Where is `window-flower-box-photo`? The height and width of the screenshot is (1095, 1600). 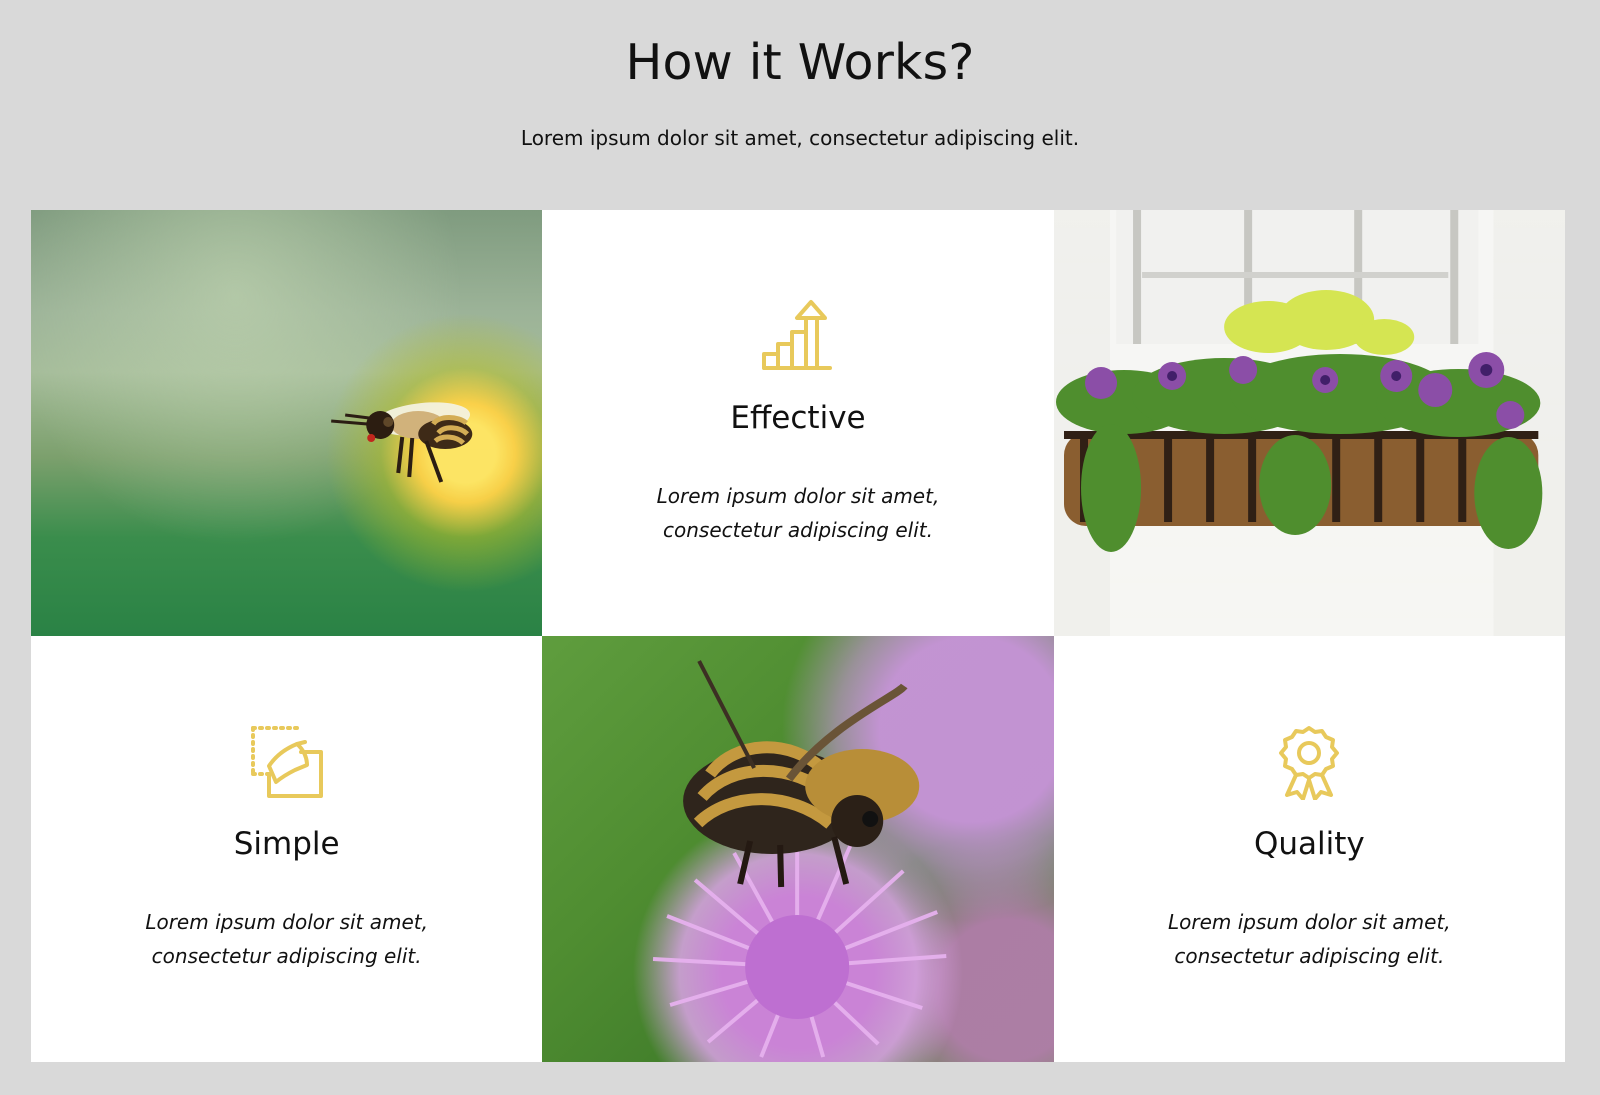
window-flower-box-photo is located at coordinates (1309, 423).